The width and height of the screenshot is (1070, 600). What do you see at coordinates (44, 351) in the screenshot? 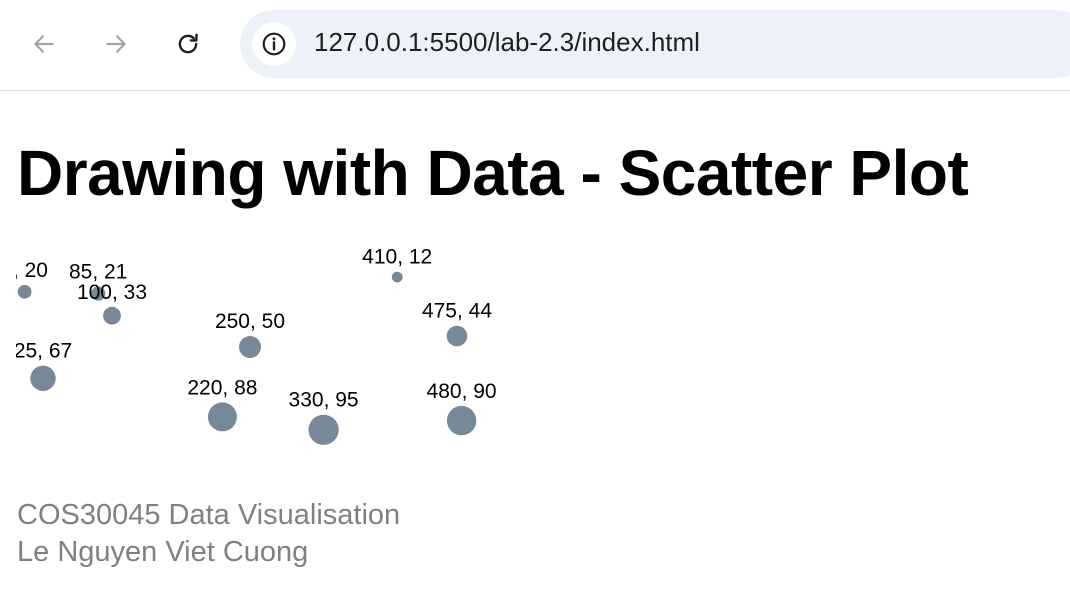
I see `scatter-point-label-3: 25, 67` at bounding box center [44, 351].